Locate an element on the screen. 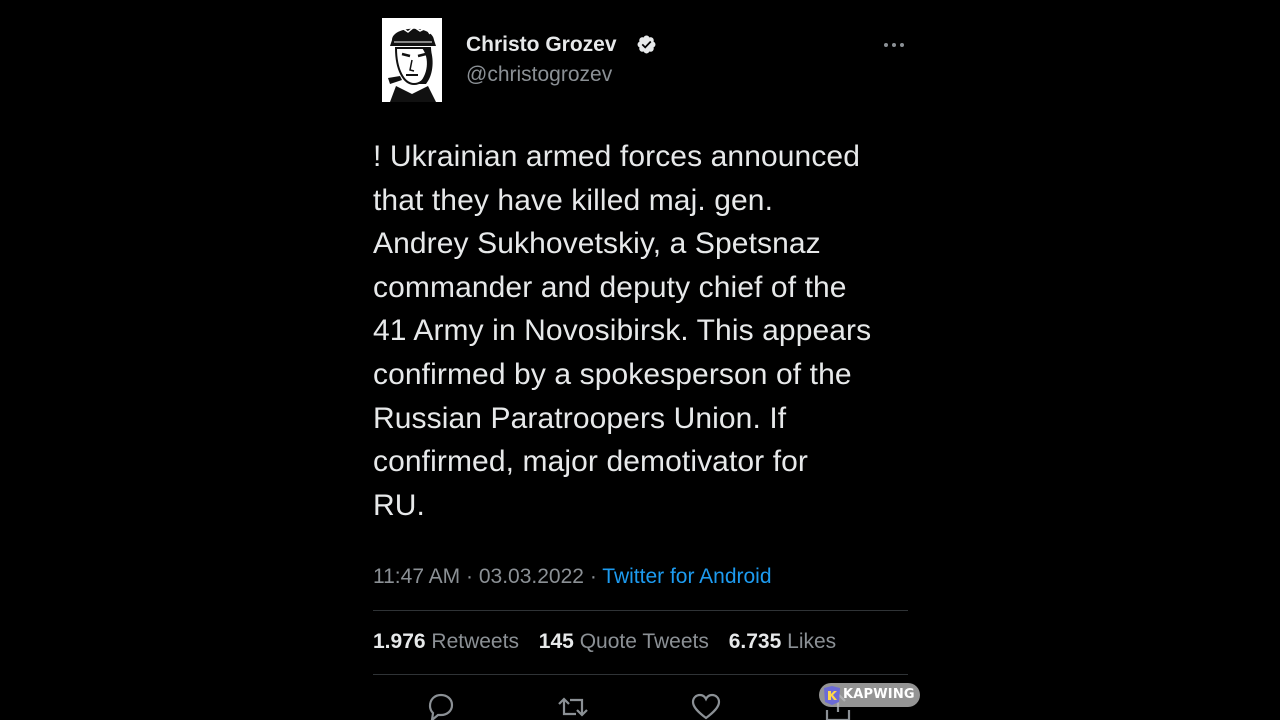 The height and width of the screenshot is (720, 1280). tweet-text-line: Russian Paratroopers Union. If is located at coordinates (580, 418).